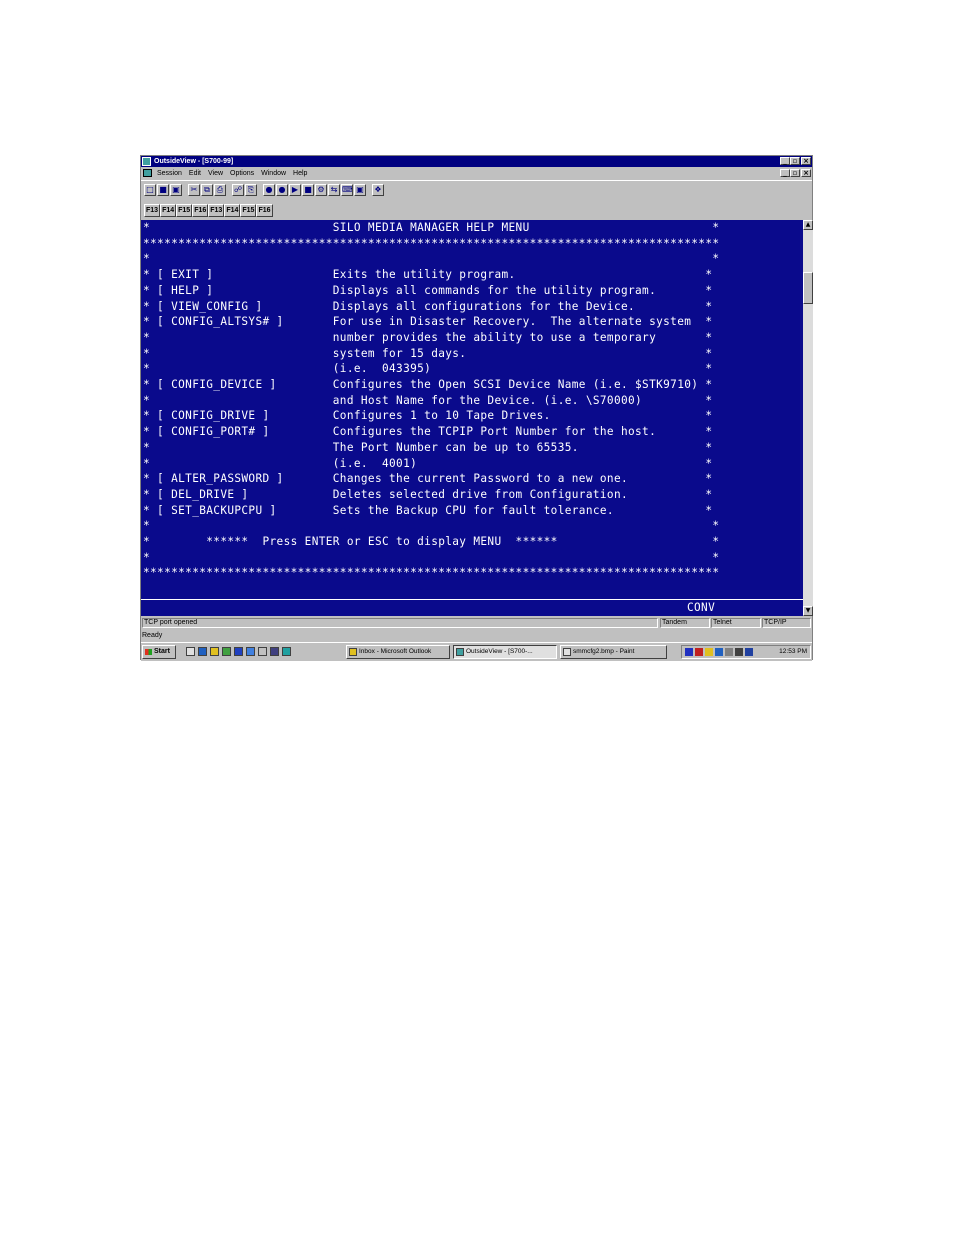 The height and width of the screenshot is (1235, 954). What do you see at coordinates (273, 173) in the screenshot?
I see `menu-window: Window` at bounding box center [273, 173].